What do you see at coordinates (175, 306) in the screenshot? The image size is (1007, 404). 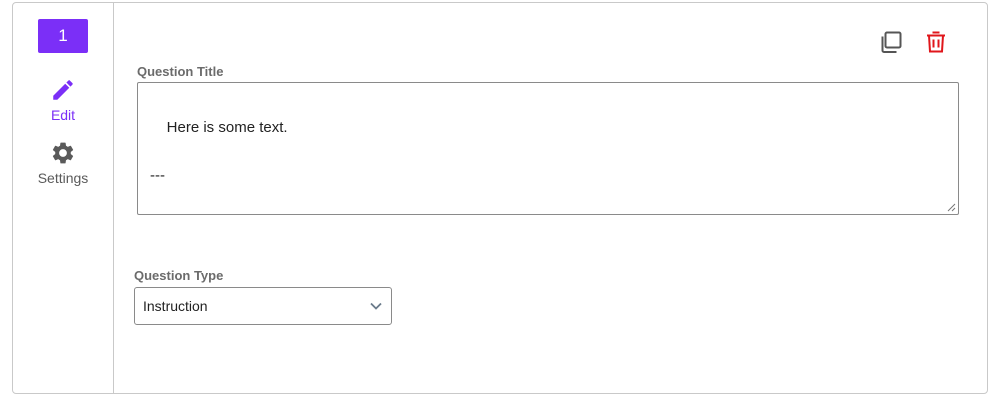 I see `question-type-selected-value: Instruction` at bounding box center [175, 306].